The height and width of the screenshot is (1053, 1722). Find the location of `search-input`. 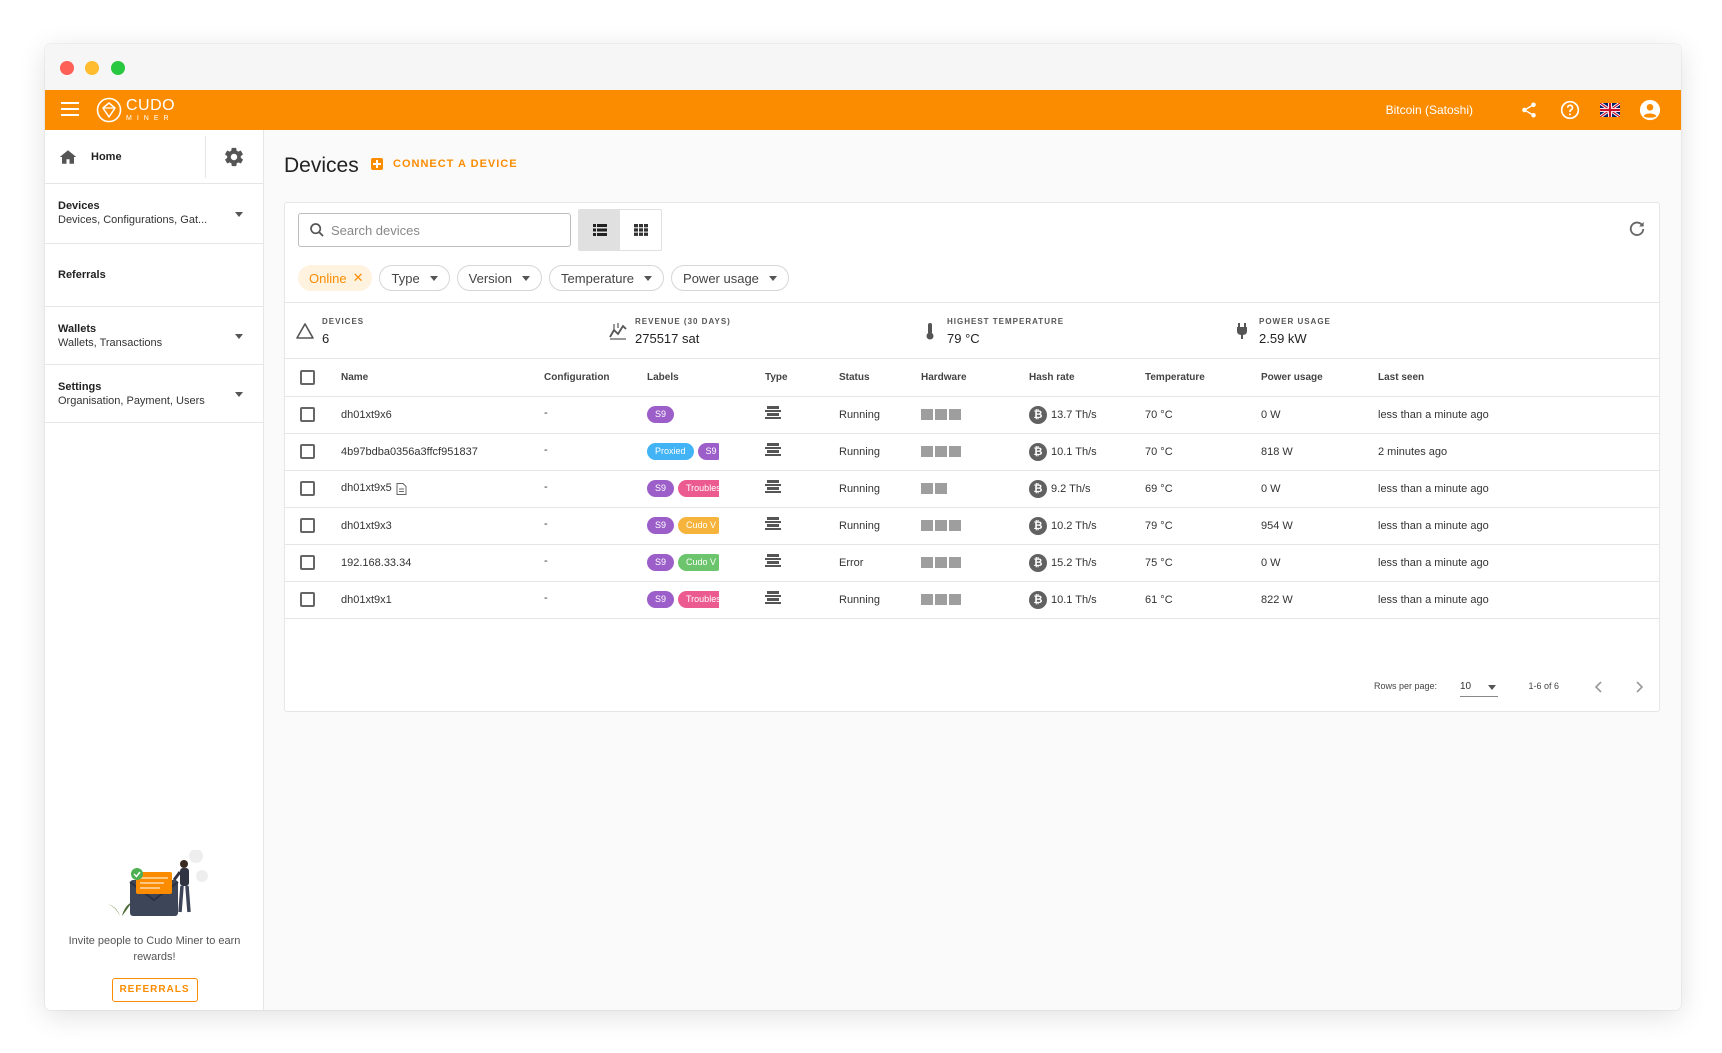

search-input is located at coordinates (441, 230).